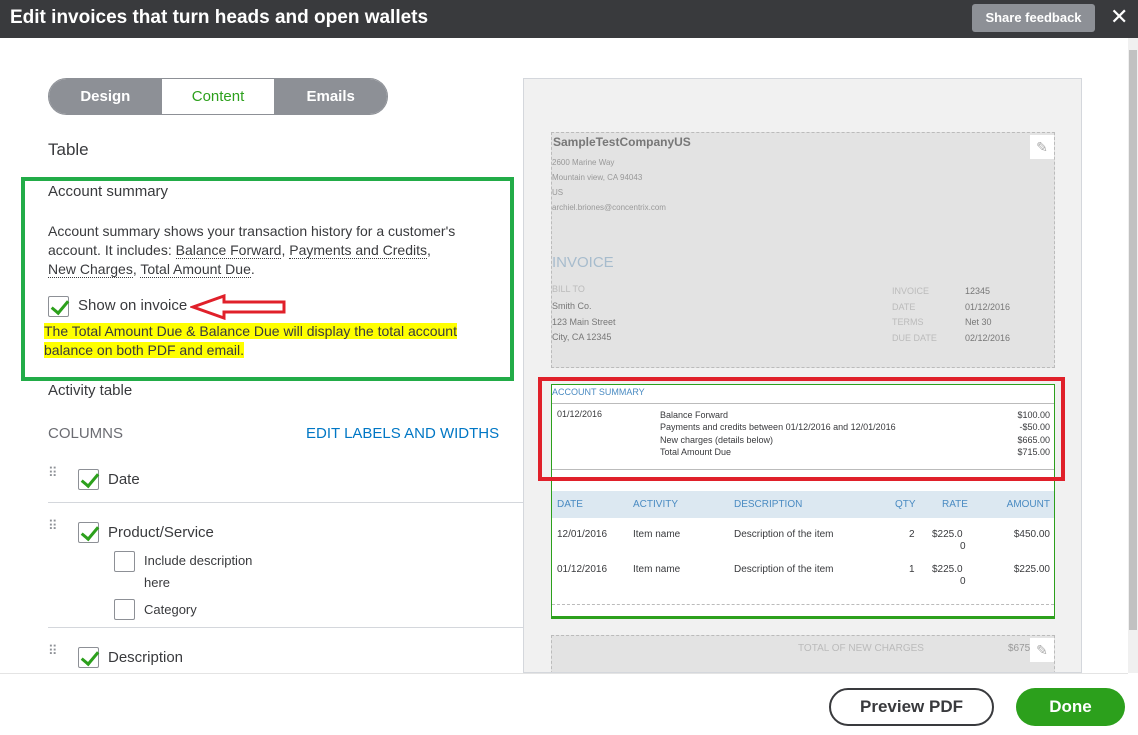 The height and width of the screenshot is (735, 1138). What do you see at coordinates (622, 142) in the screenshot?
I see `company-name: SampleTestCompanyUS` at bounding box center [622, 142].